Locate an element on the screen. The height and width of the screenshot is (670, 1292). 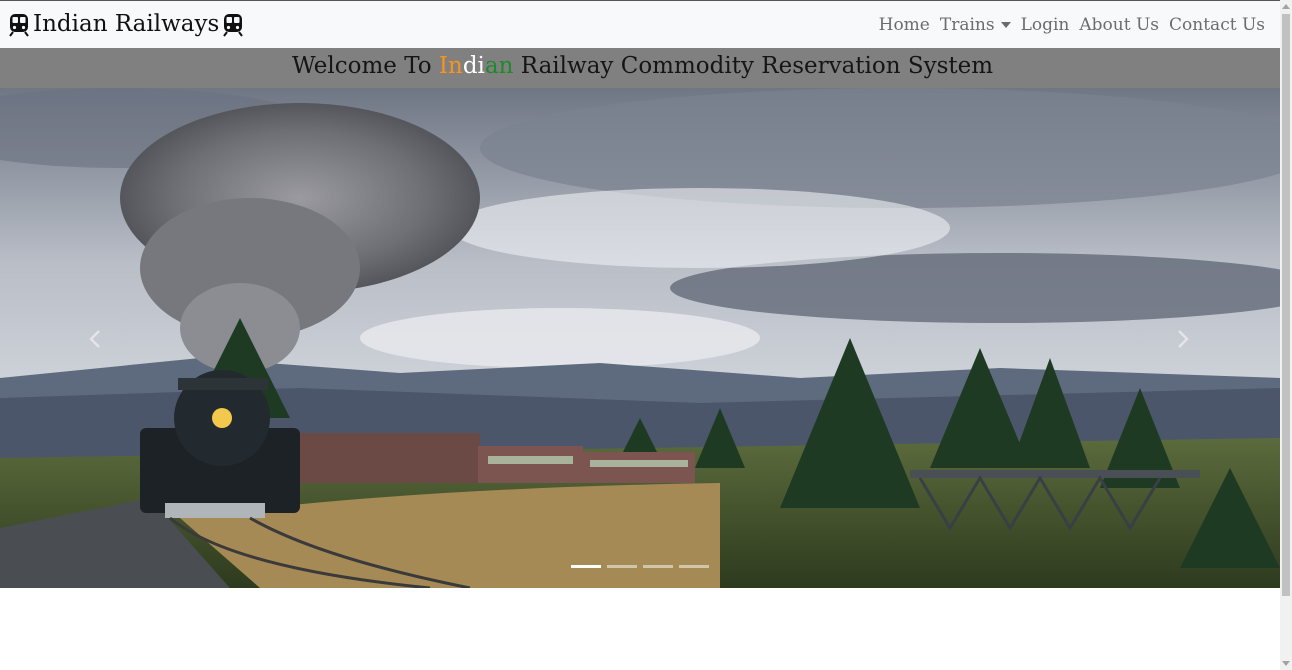
carousel-next-button is located at coordinates (1183, 339).